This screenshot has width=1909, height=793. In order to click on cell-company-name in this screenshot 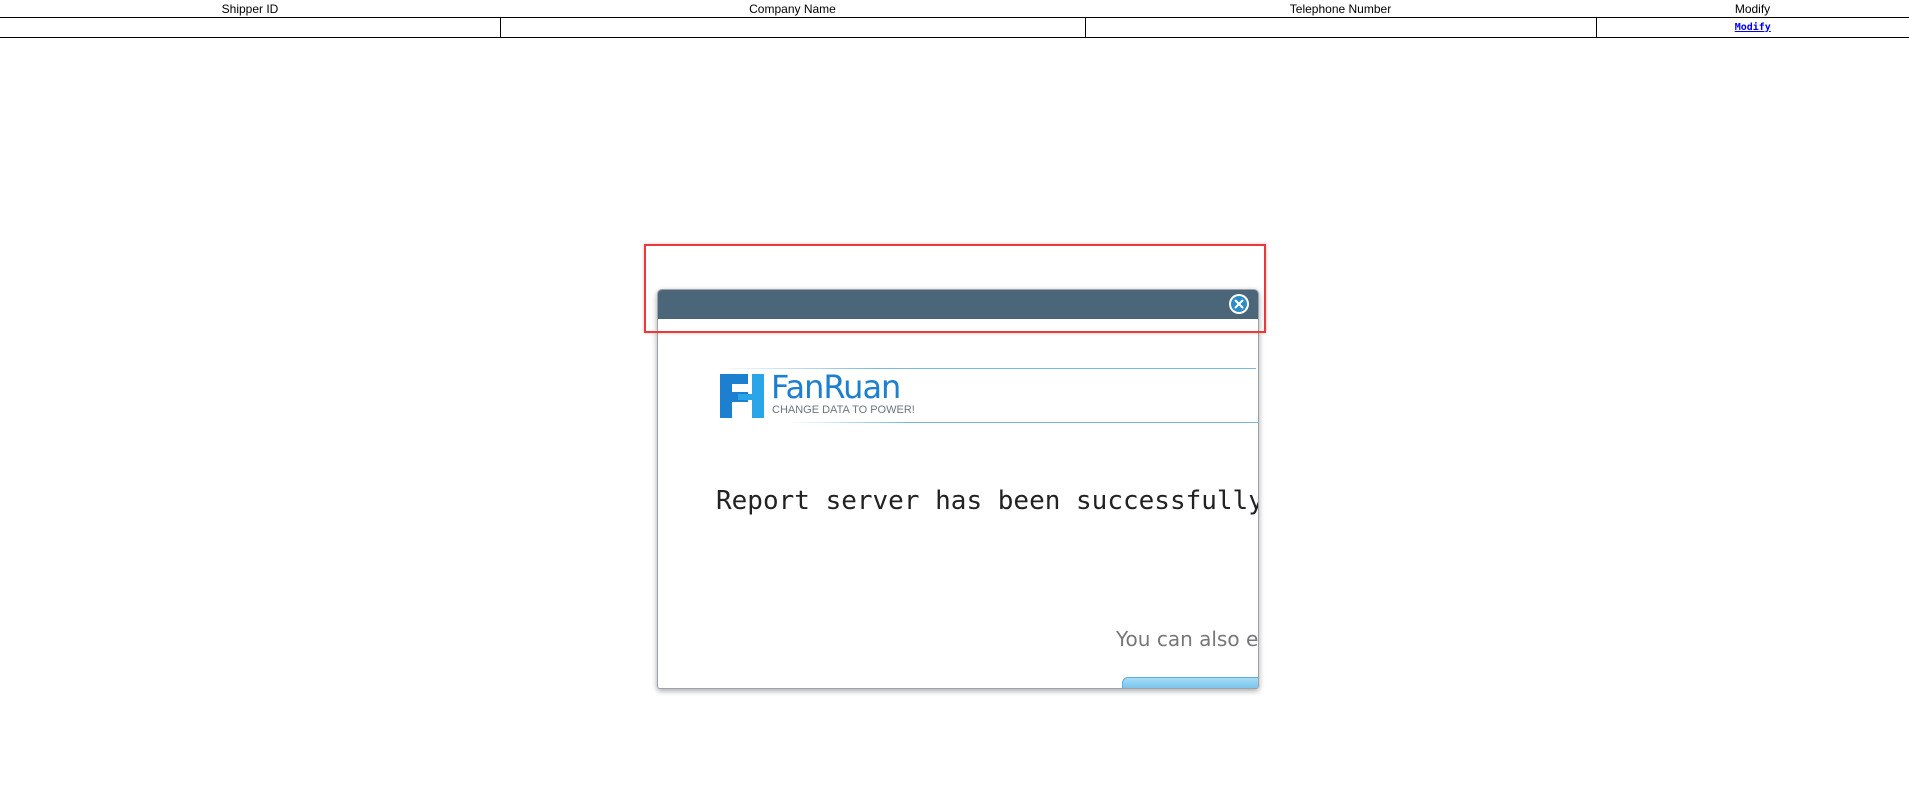, I will do `click(793, 27)`.